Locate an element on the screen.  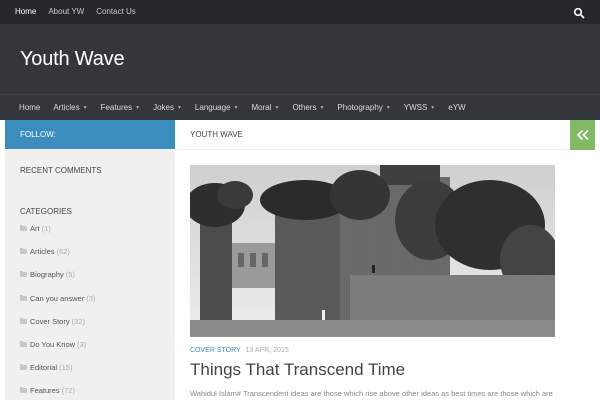
nav-item-ywss: YWSS ▼ is located at coordinates (420, 108).